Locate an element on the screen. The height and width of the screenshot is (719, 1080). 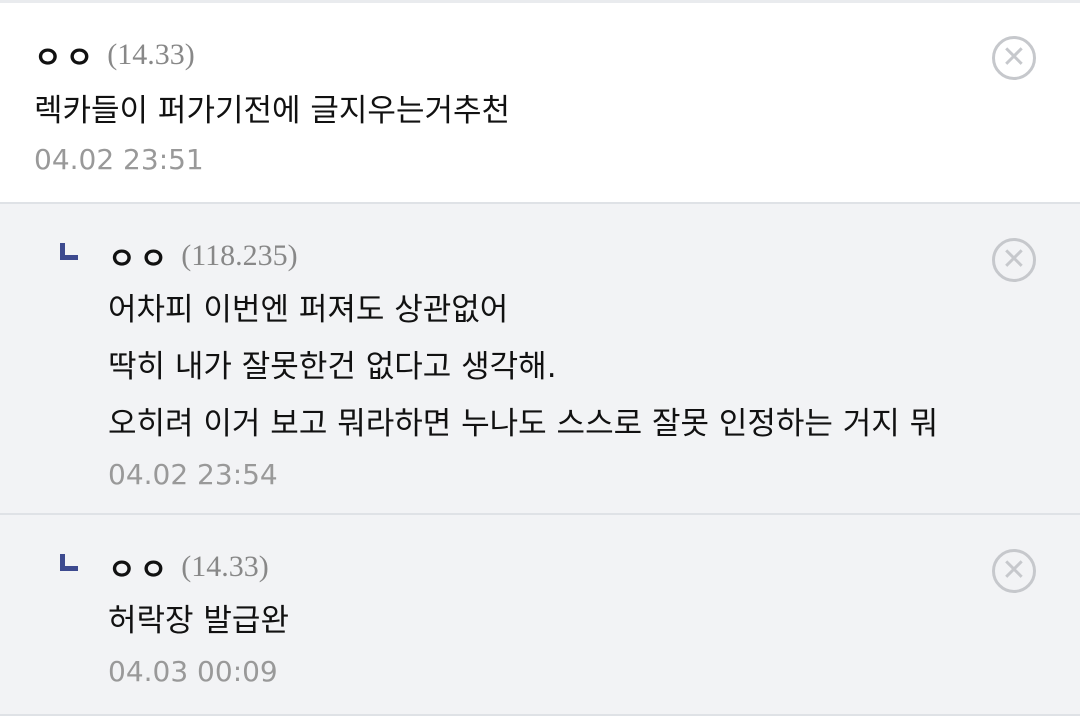
comment-line: 딱히 내가 잘못한건 없다고 생각해. is located at coordinates (332, 367).